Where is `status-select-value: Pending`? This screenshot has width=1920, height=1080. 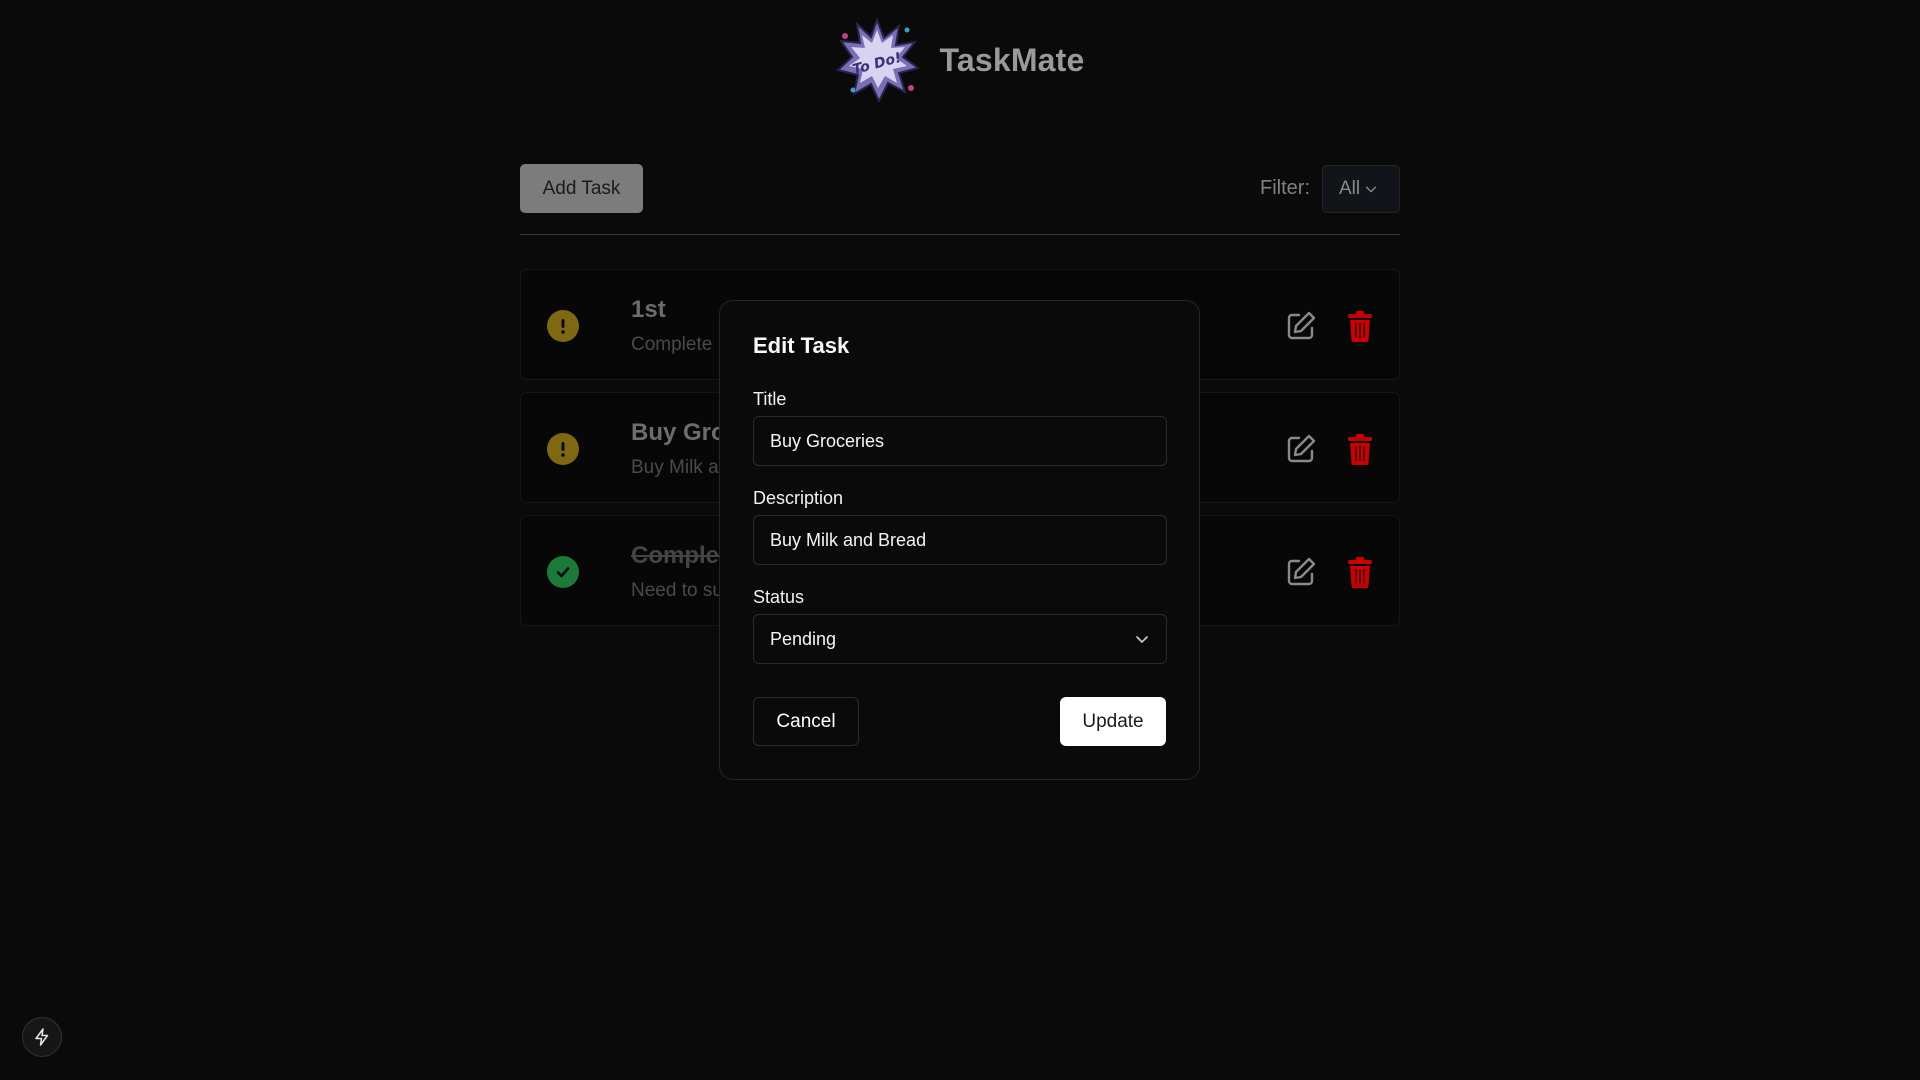
status-select-value: Pending is located at coordinates (803, 638).